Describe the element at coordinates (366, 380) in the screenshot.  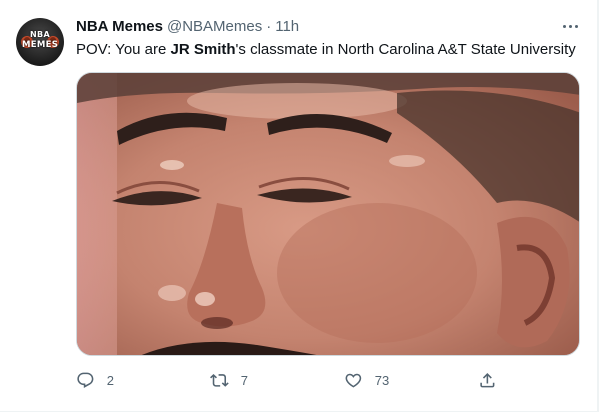
I see `like-button: 73` at that location.